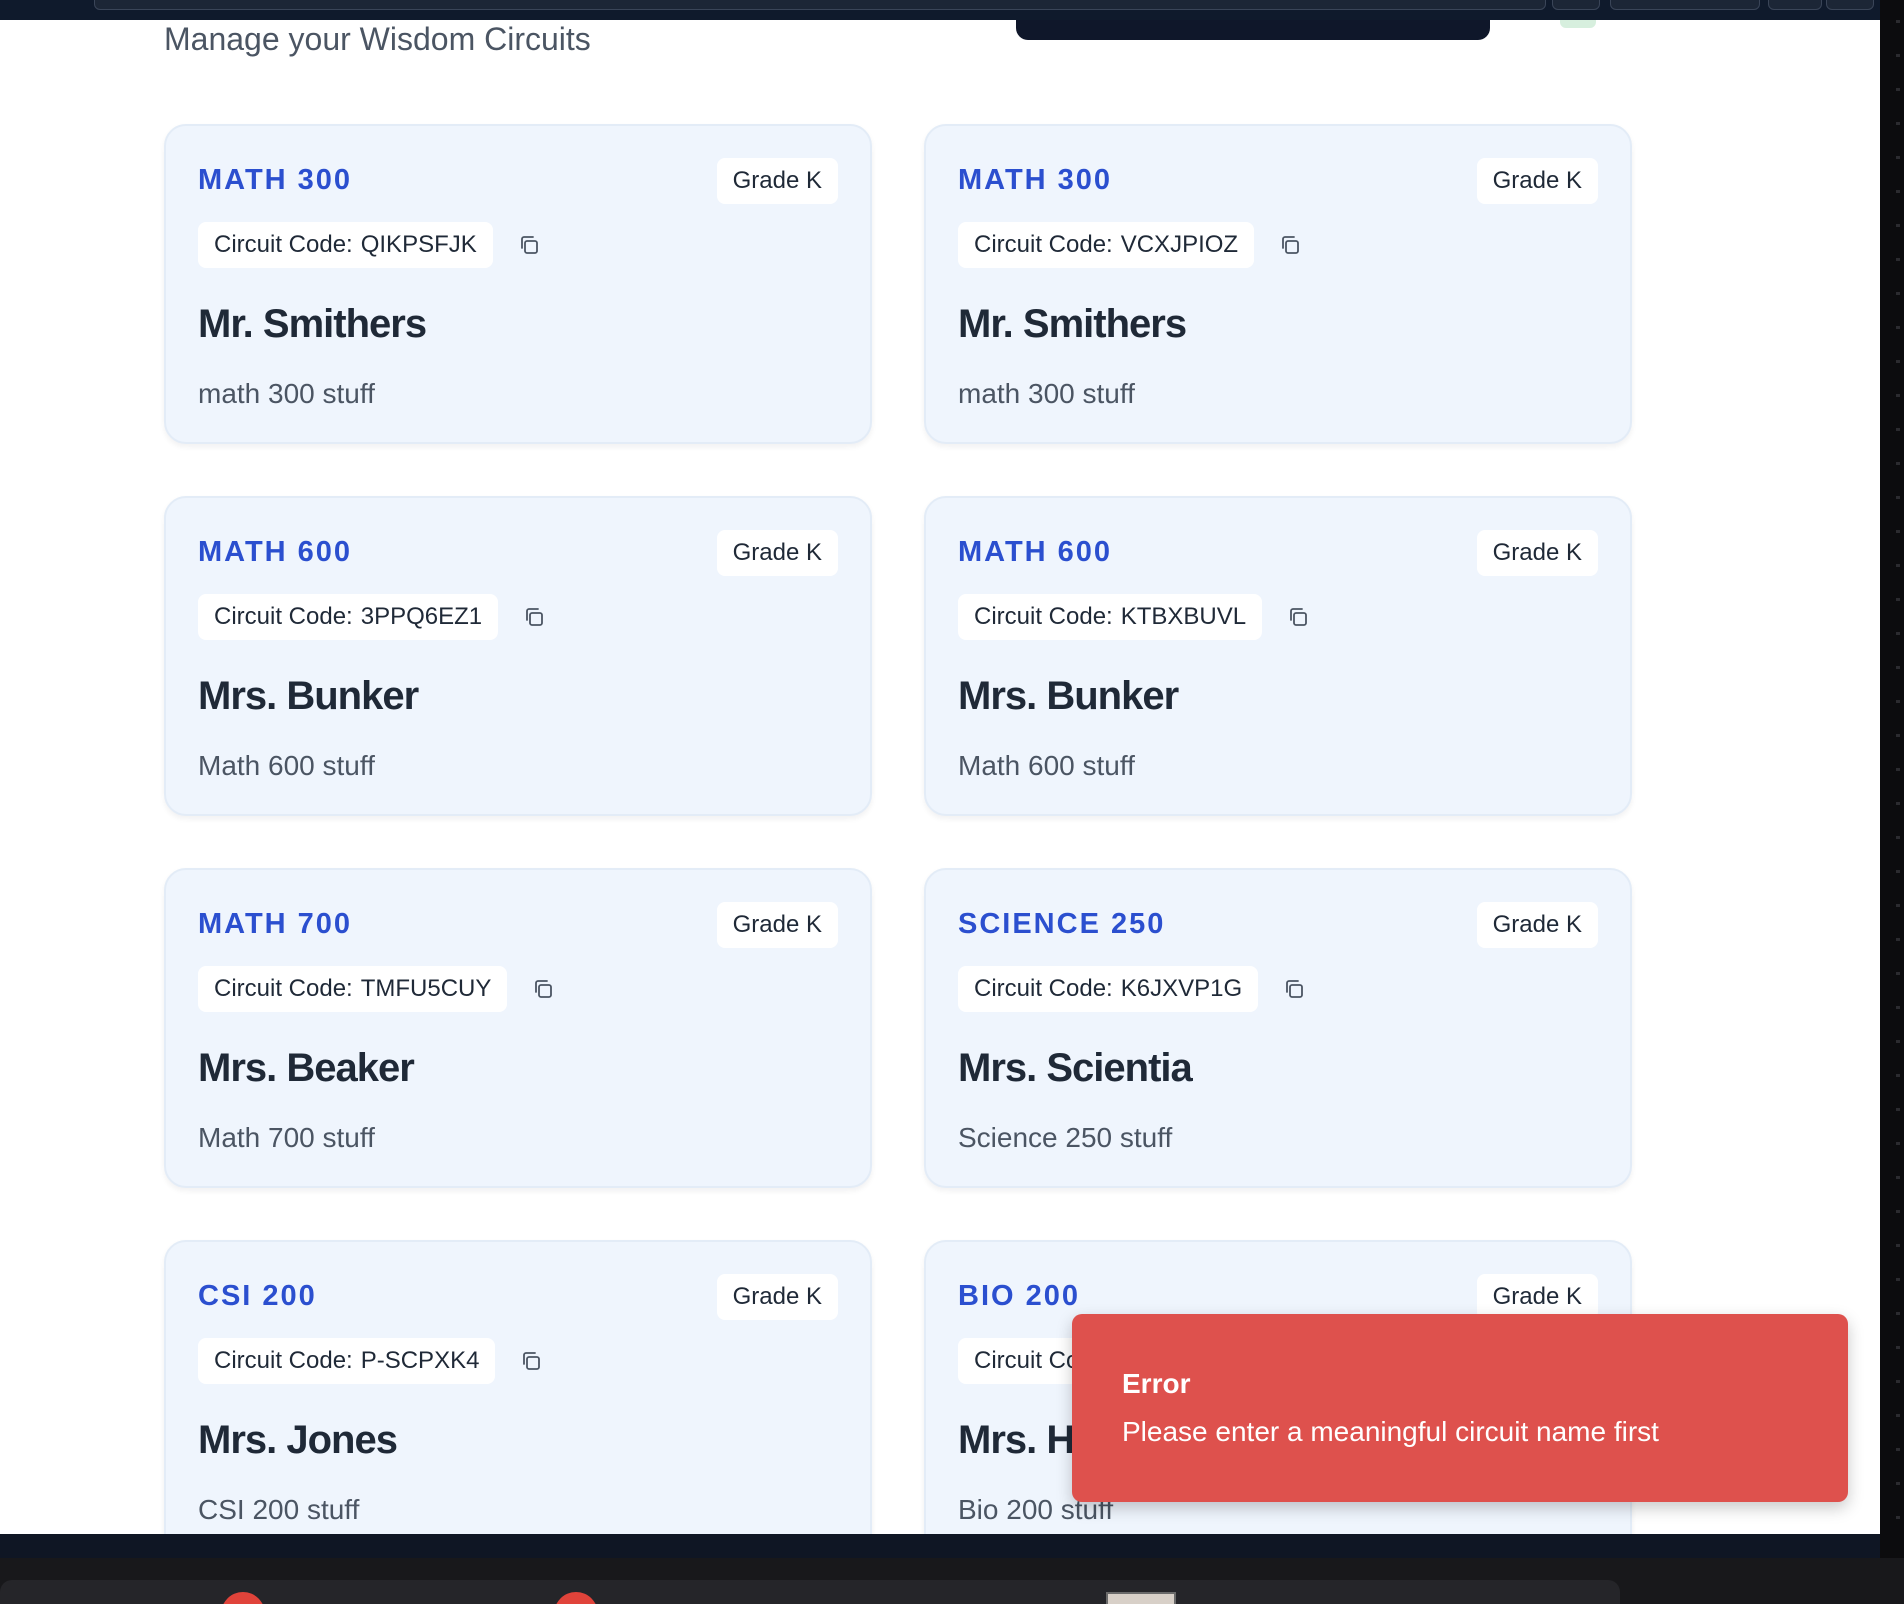  I want to click on teacher-name: Mrs. Beaker, so click(306, 1068).